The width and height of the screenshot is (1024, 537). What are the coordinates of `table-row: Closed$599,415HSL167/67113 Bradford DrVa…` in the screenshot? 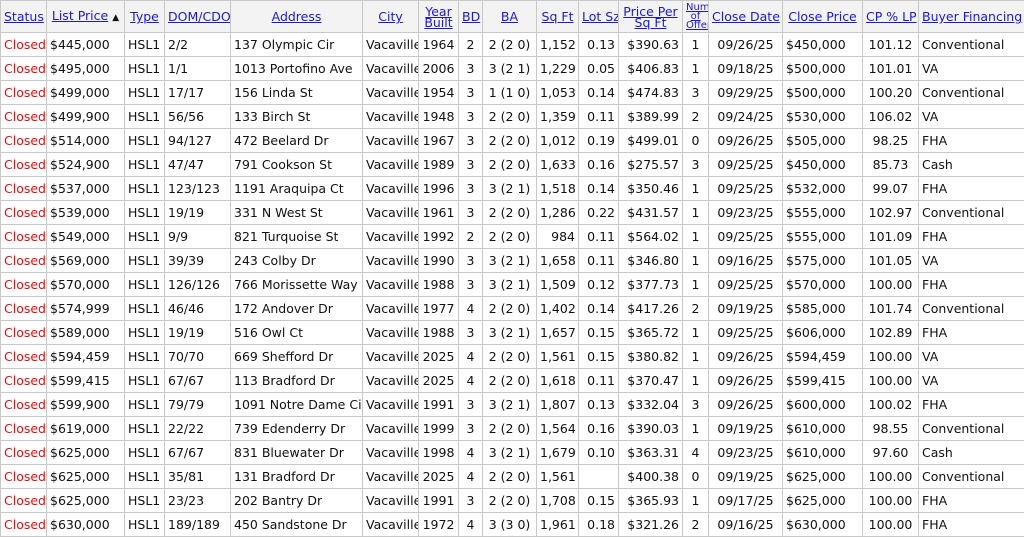 It's located at (512, 381).